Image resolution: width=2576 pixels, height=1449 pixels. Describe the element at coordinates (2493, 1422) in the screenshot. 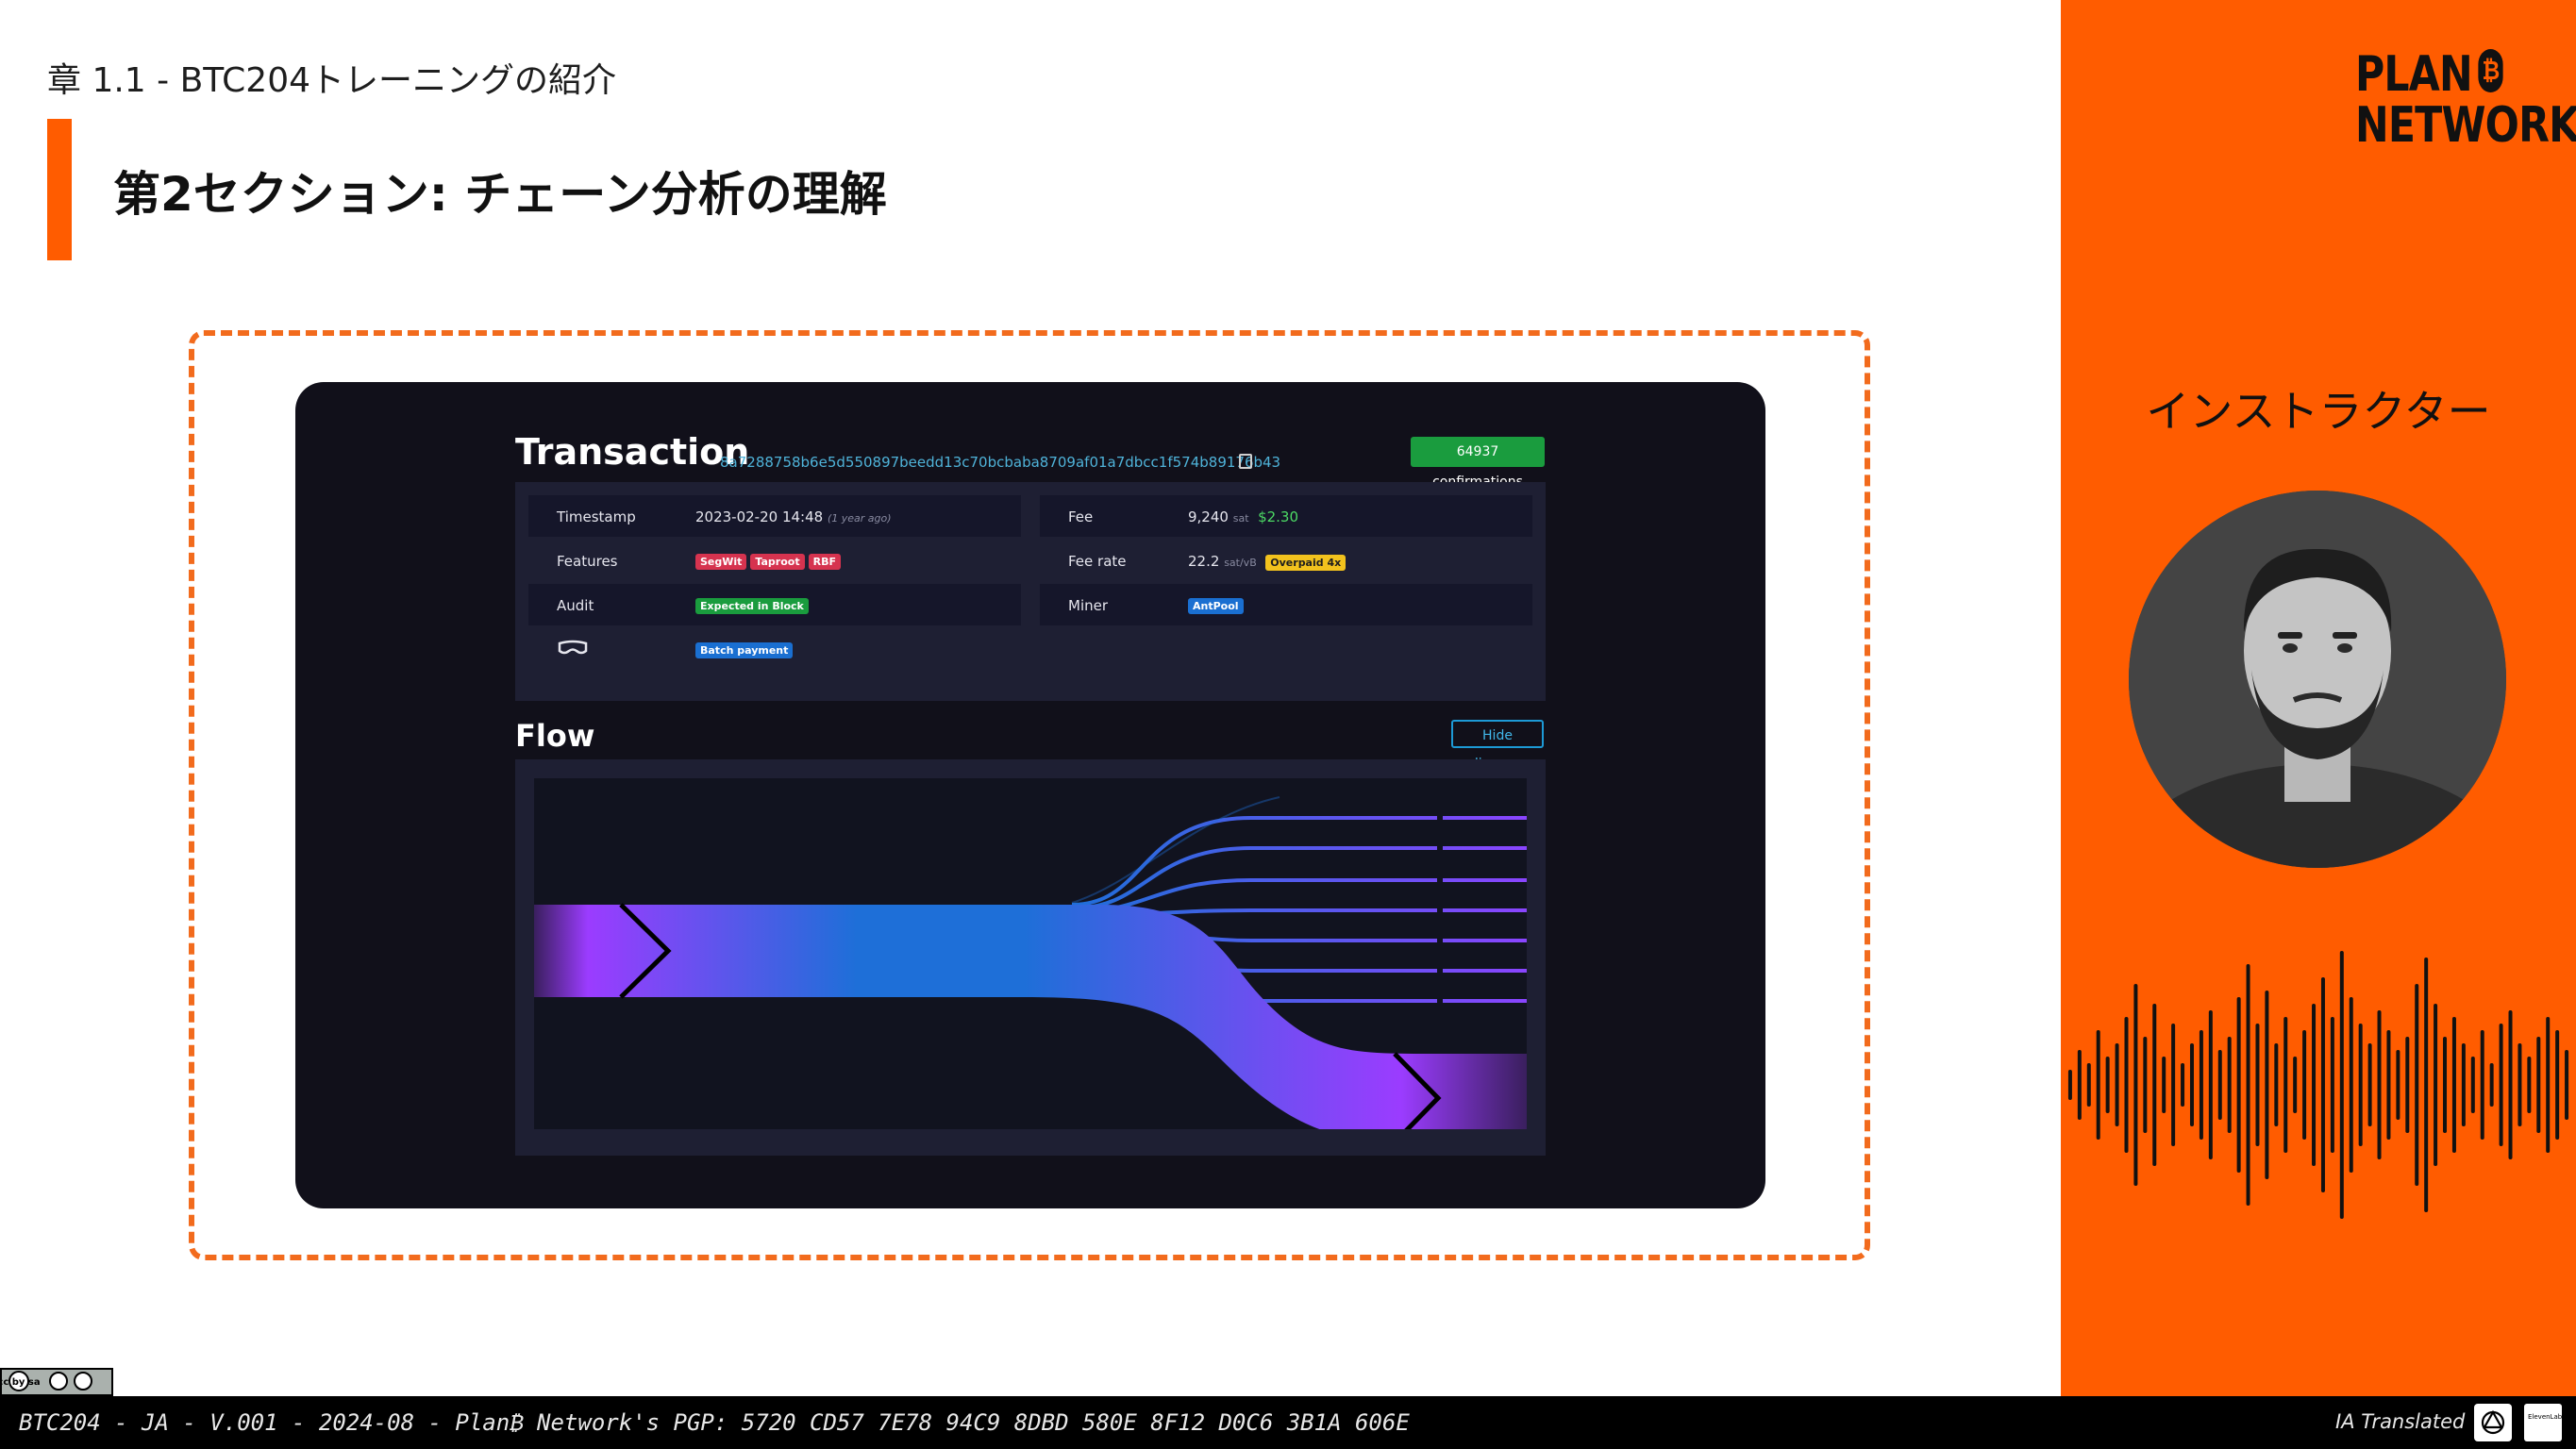

I see `openai-icon` at that location.